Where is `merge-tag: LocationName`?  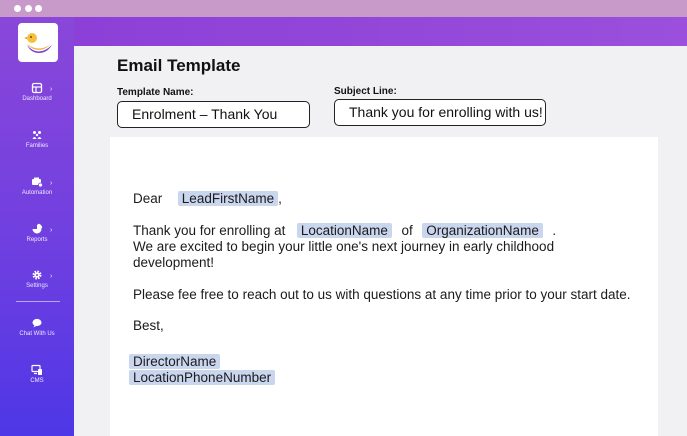
merge-tag: LocationName is located at coordinates (344, 230).